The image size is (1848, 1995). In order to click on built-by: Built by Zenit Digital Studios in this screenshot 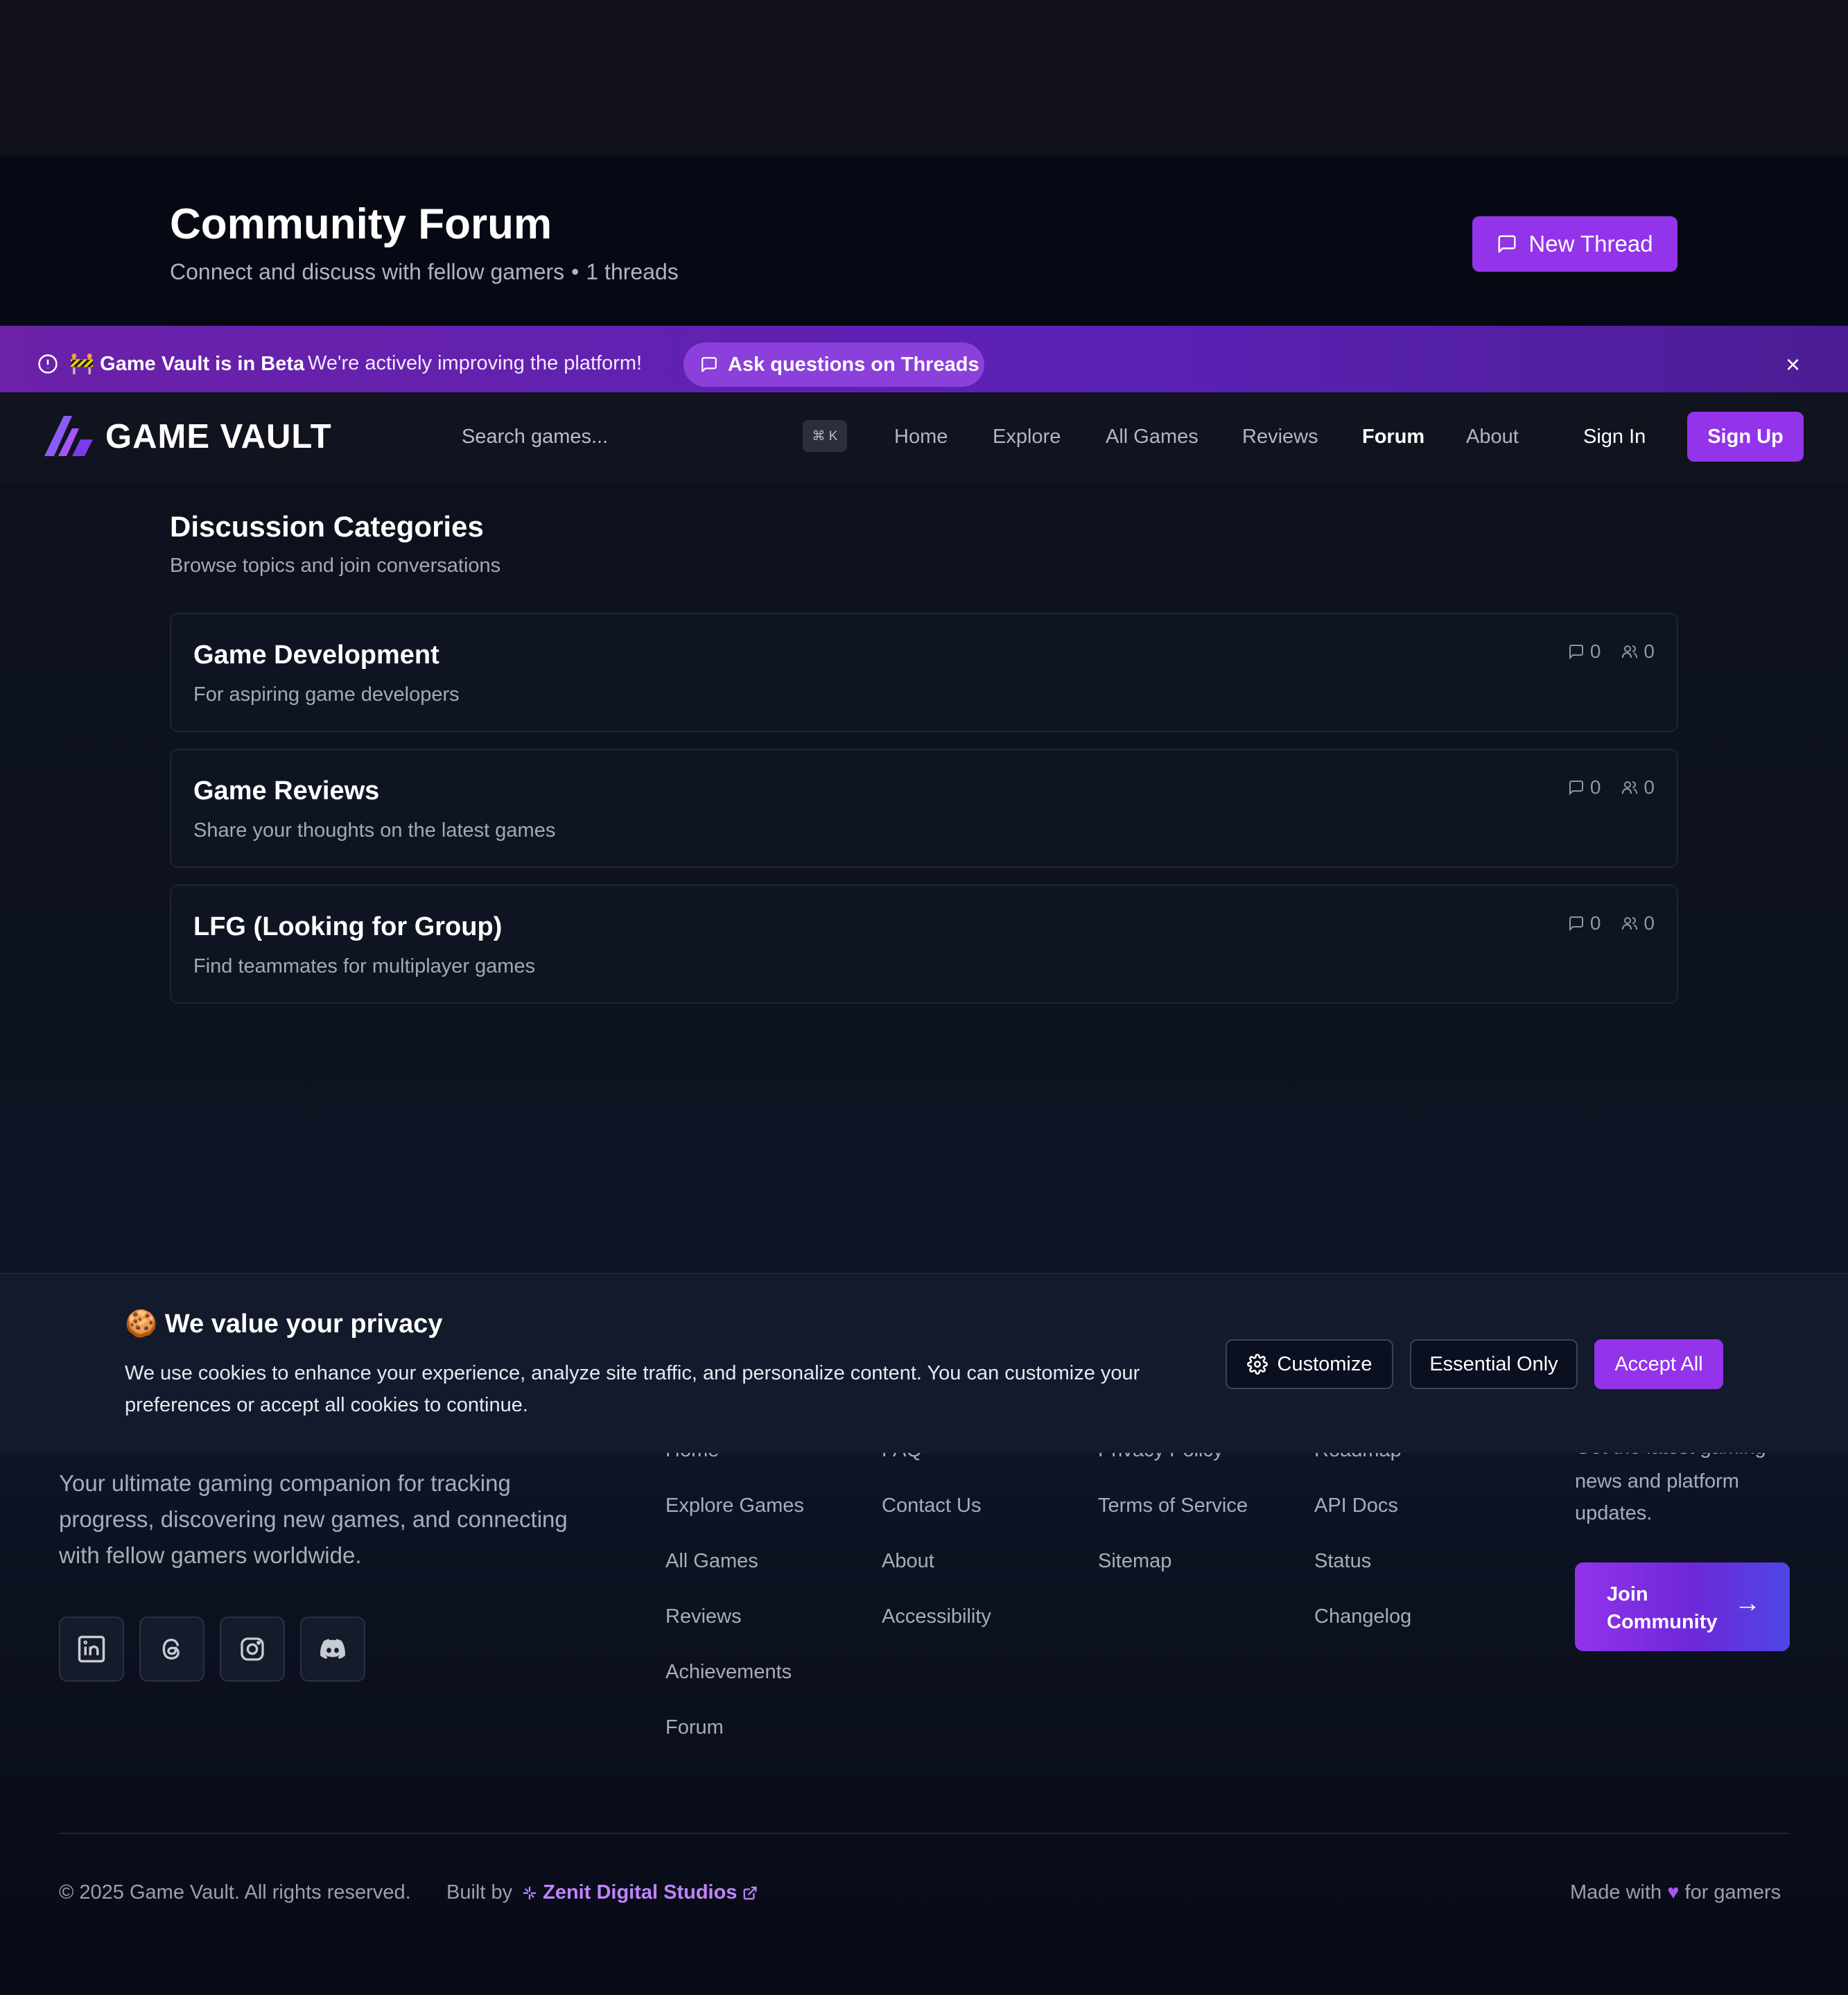, I will do `click(602, 1892)`.